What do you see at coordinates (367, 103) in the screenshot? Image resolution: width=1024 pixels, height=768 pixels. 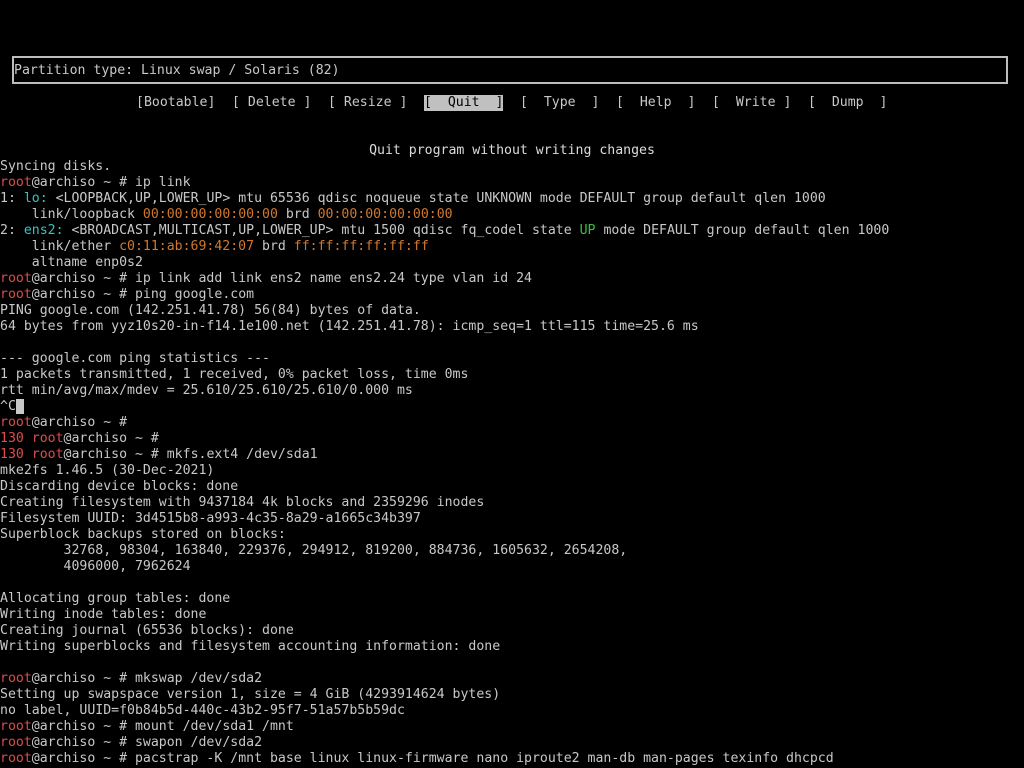 I see `menu-resize-button: [ Resize ]` at bounding box center [367, 103].